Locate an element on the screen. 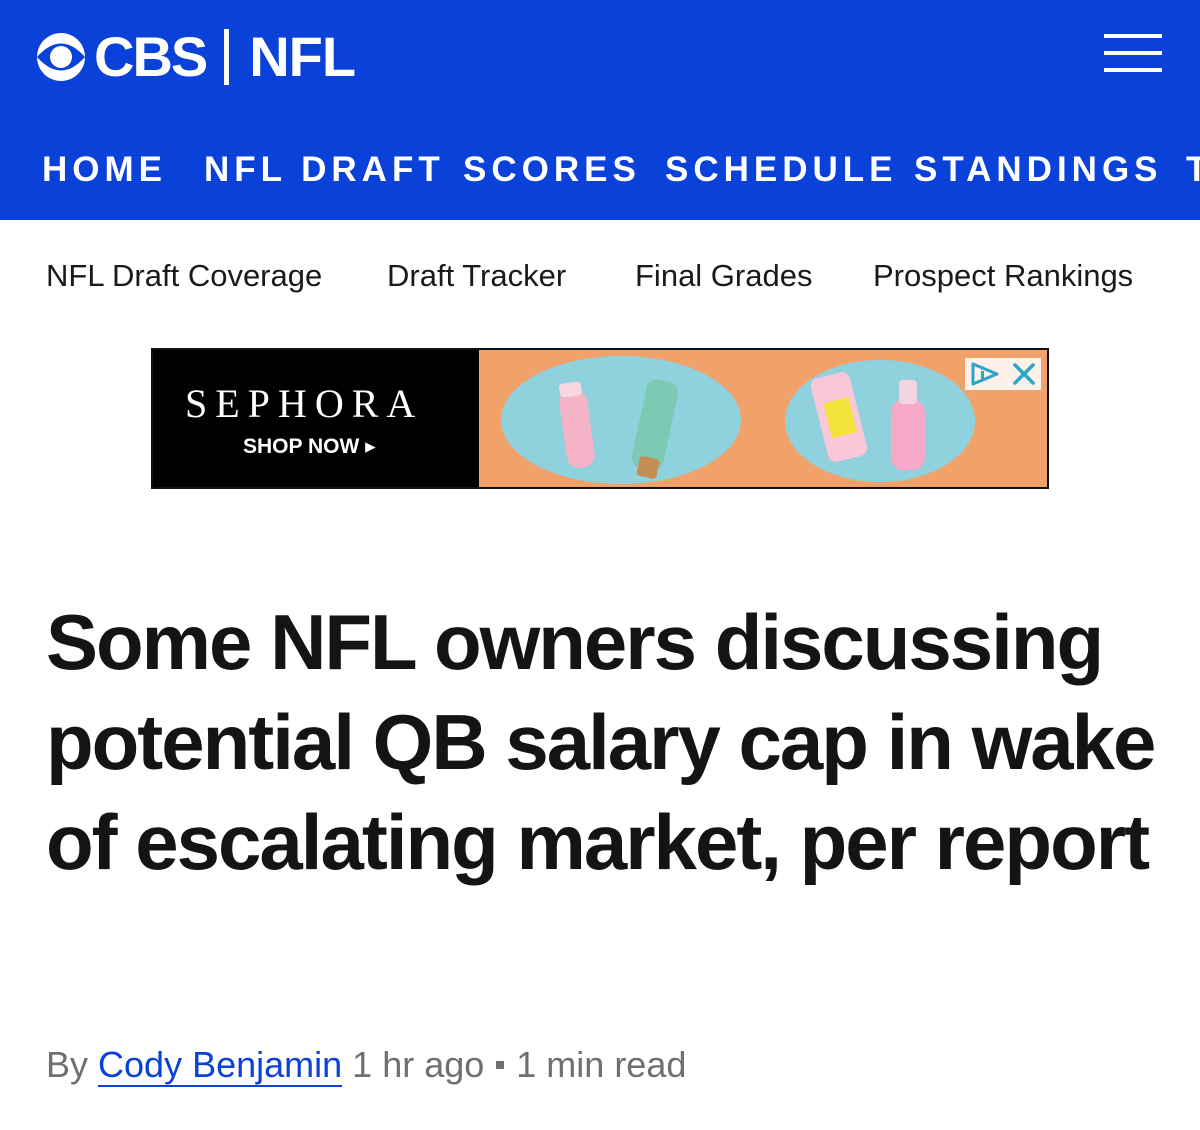 The width and height of the screenshot is (1200, 1130). byline-prefix: By is located at coordinates (67, 1064).